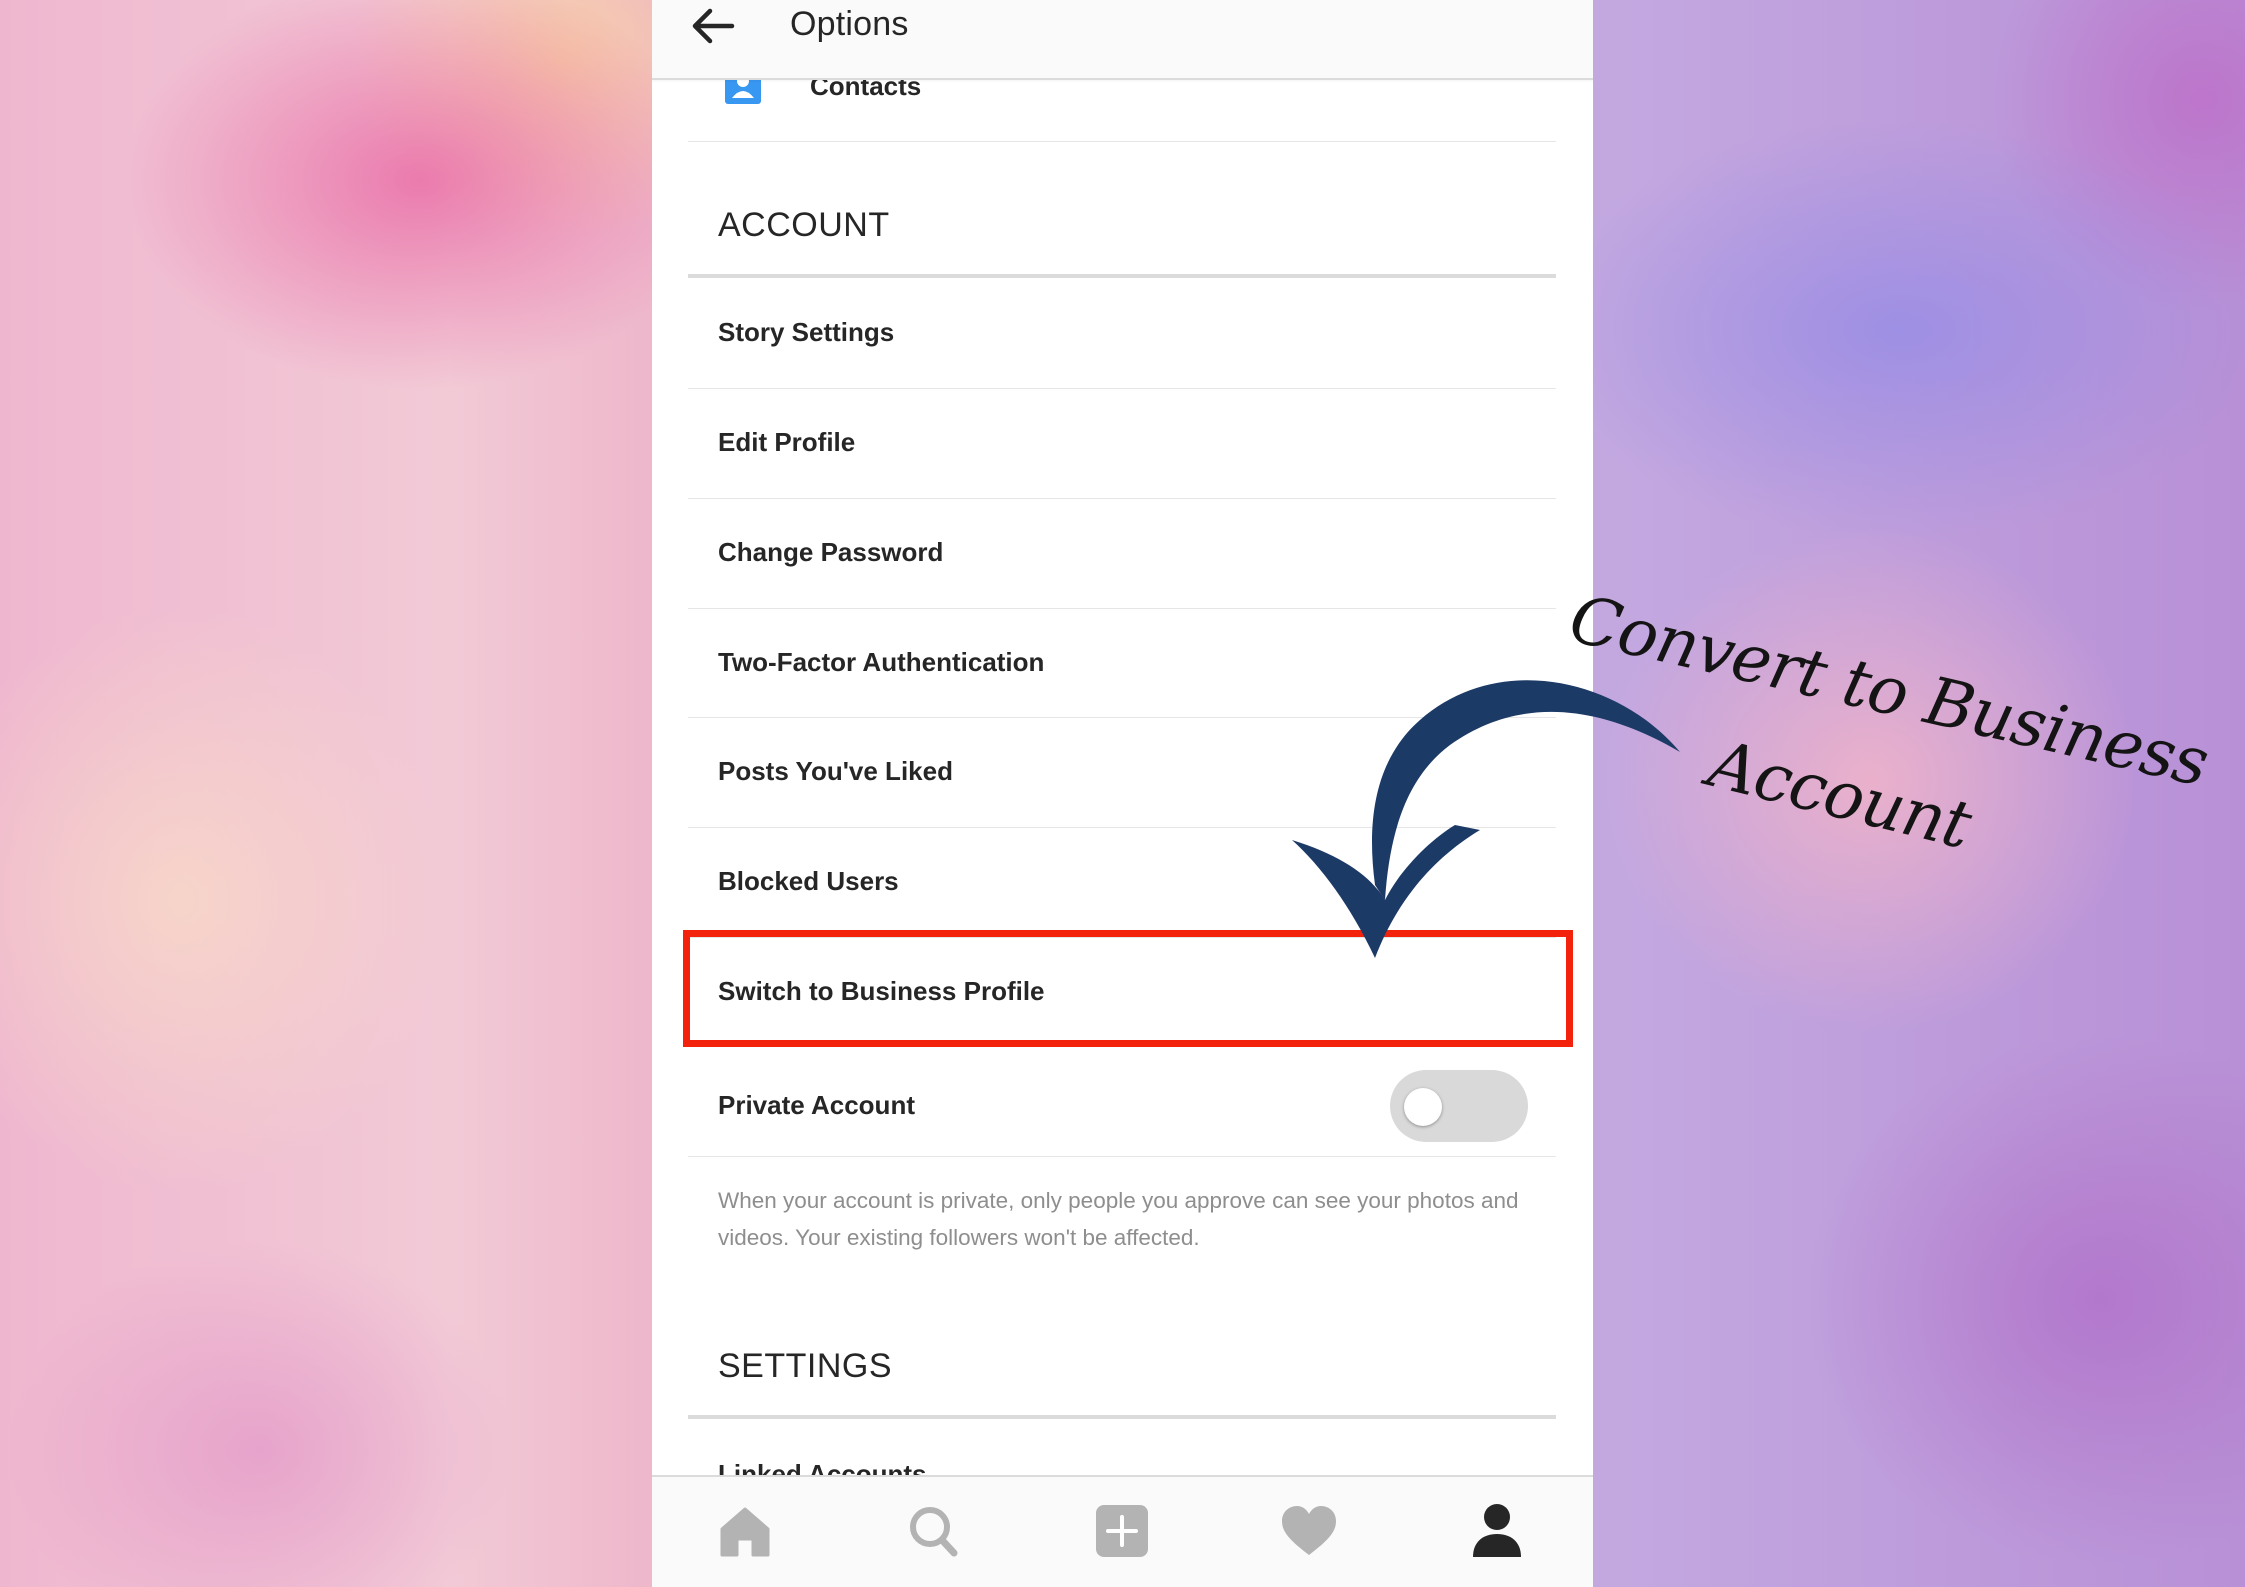 Image resolution: width=2245 pixels, height=1587 pixels. I want to click on section-divider, so click(1122, 276).